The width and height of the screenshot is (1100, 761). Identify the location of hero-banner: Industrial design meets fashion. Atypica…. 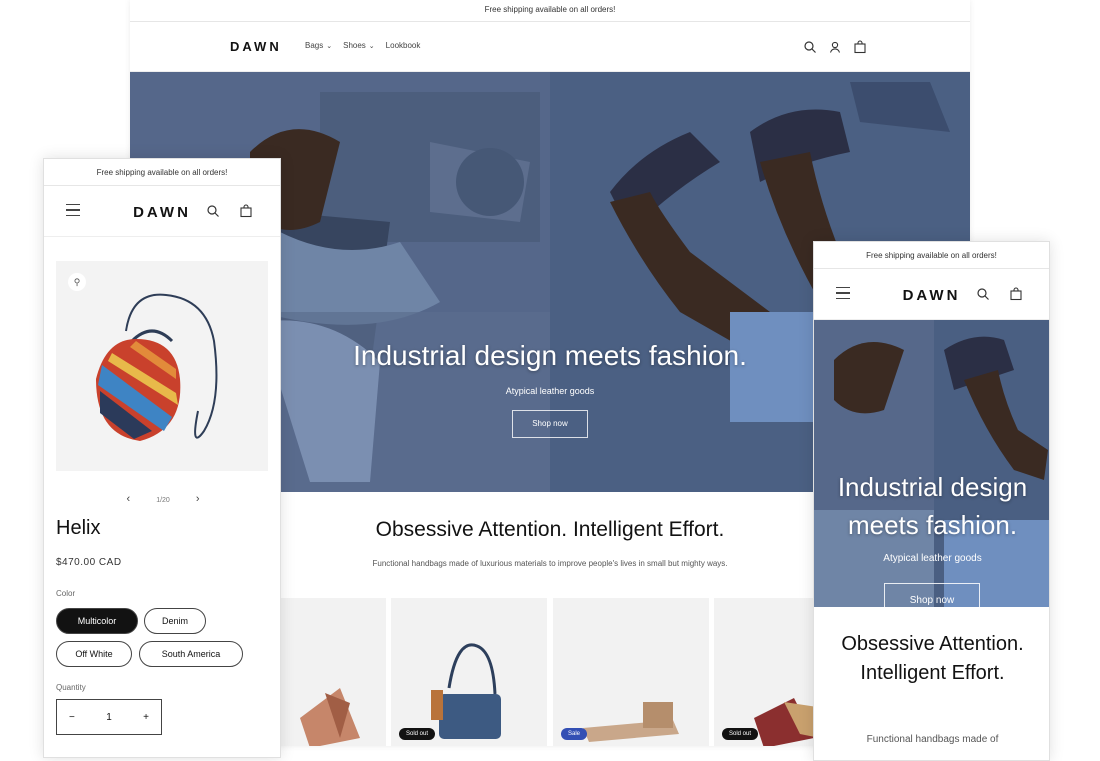
(931, 463).